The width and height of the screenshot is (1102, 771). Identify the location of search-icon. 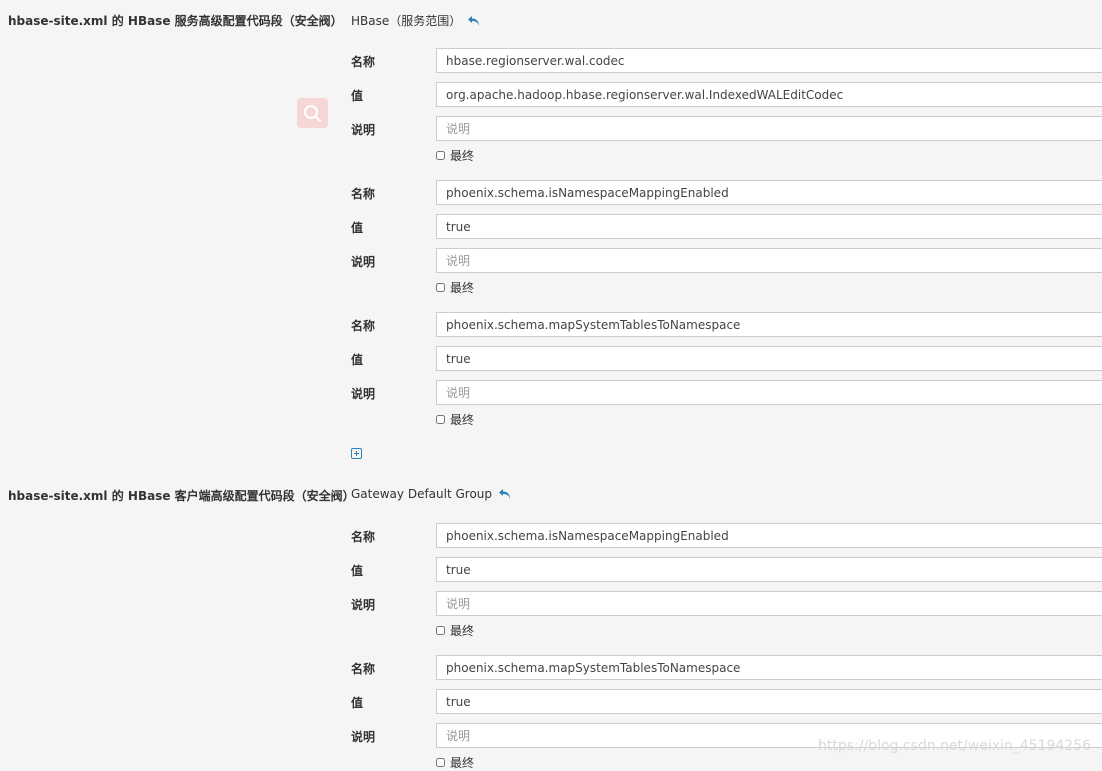
(312, 113).